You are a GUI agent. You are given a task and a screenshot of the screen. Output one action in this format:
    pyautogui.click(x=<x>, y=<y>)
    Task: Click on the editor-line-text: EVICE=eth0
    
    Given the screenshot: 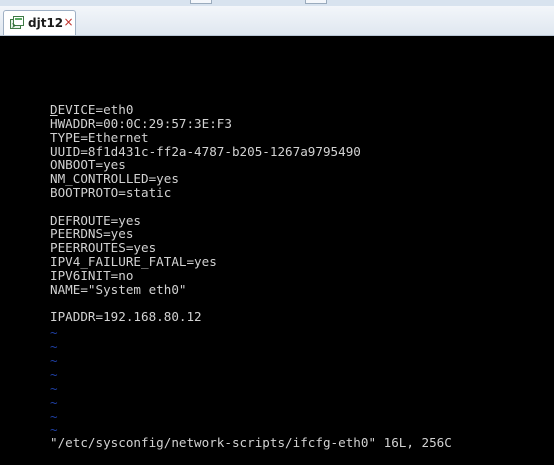 What is the action you would take?
    pyautogui.click(x=95, y=109)
    